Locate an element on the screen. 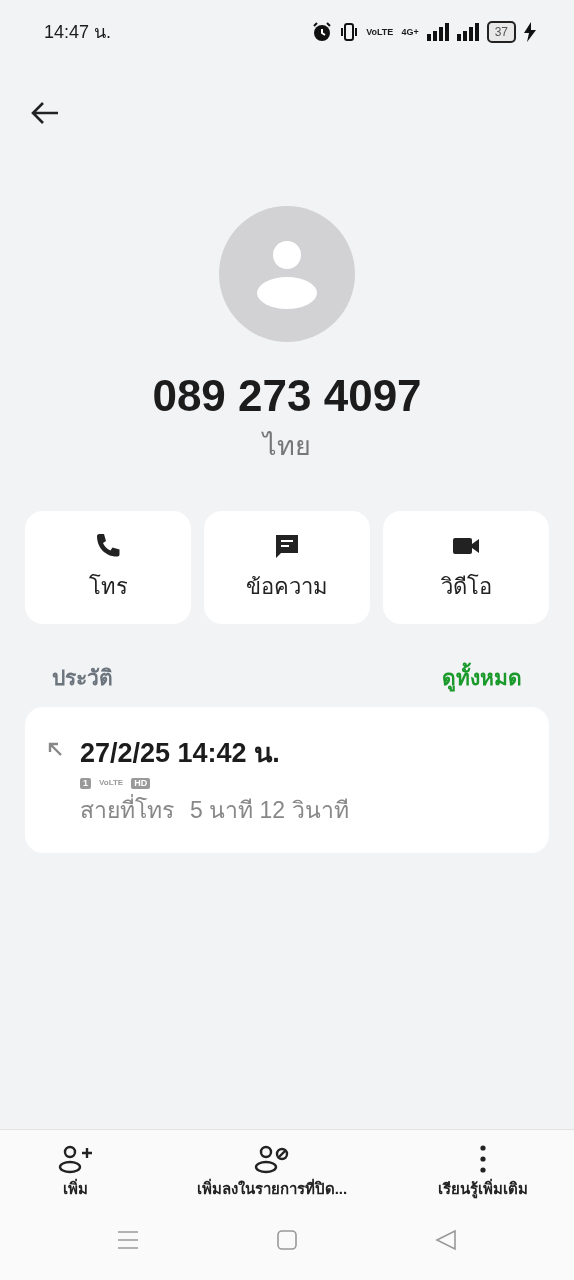 The width and height of the screenshot is (574, 1280). recent-apps-button is located at coordinates (127, 1240).